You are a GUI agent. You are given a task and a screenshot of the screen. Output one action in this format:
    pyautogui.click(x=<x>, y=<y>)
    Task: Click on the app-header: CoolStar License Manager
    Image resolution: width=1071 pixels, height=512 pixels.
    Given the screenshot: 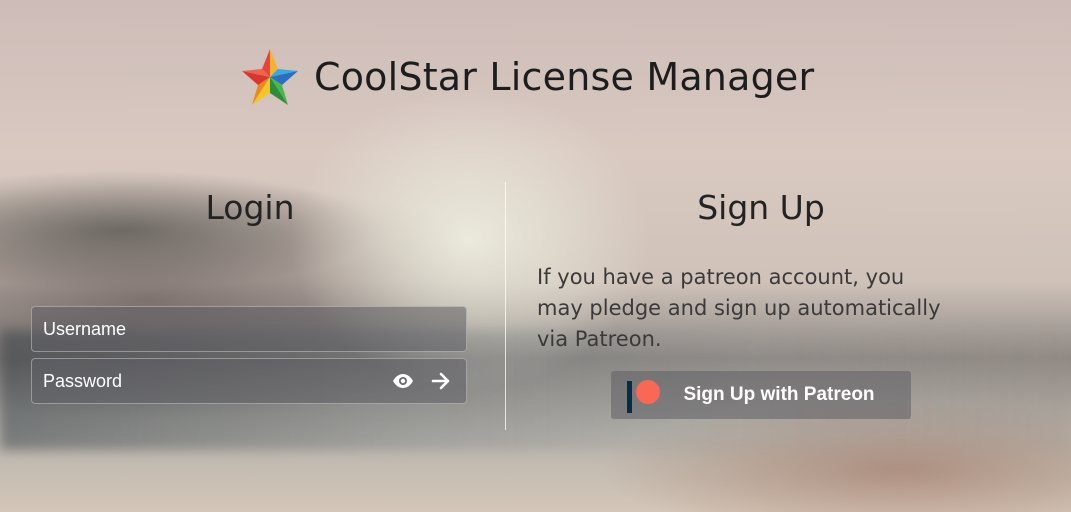 What is the action you would take?
    pyautogui.click(x=527, y=77)
    